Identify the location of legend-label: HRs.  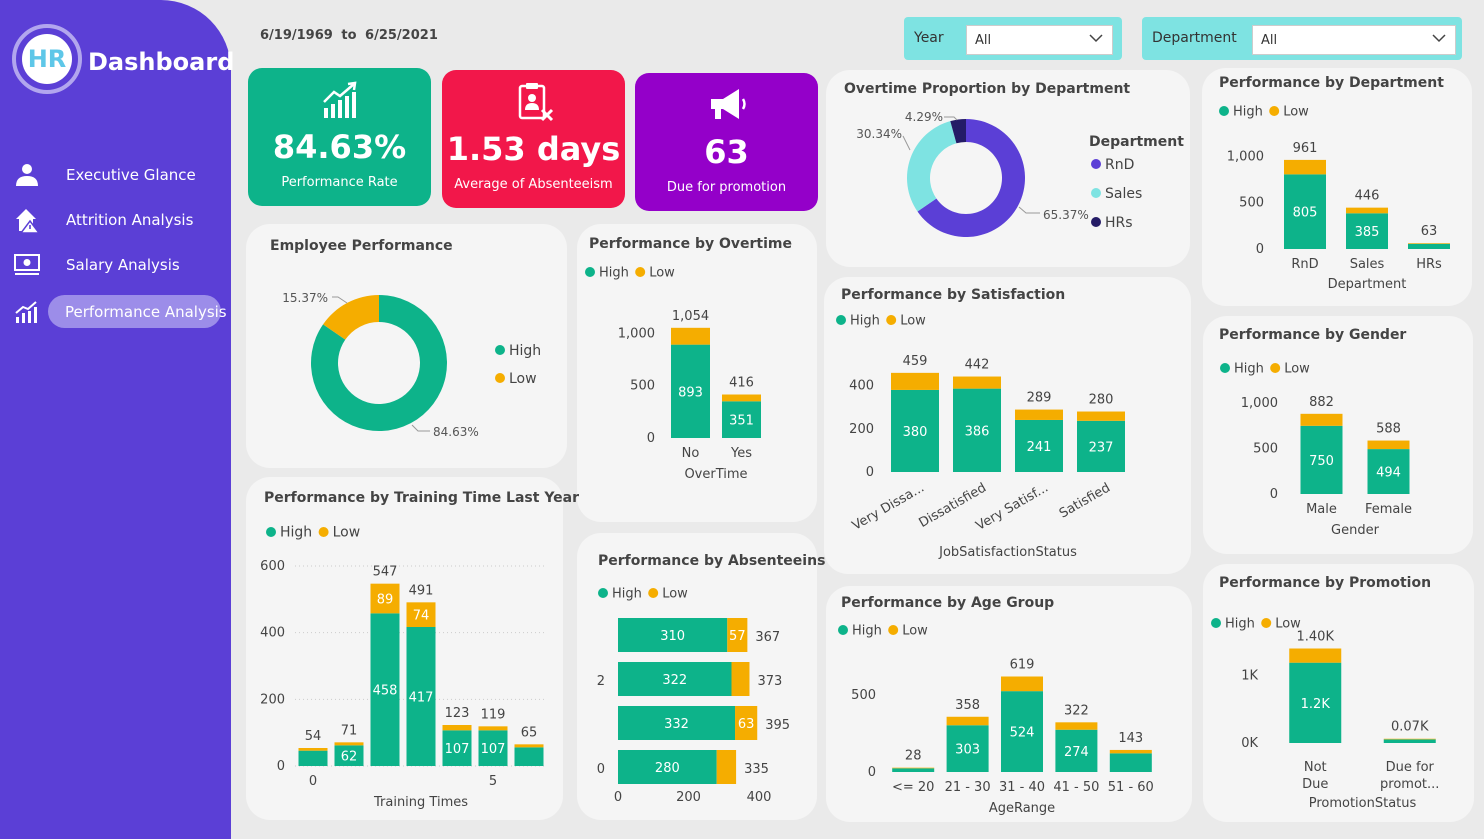
(1119, 223).